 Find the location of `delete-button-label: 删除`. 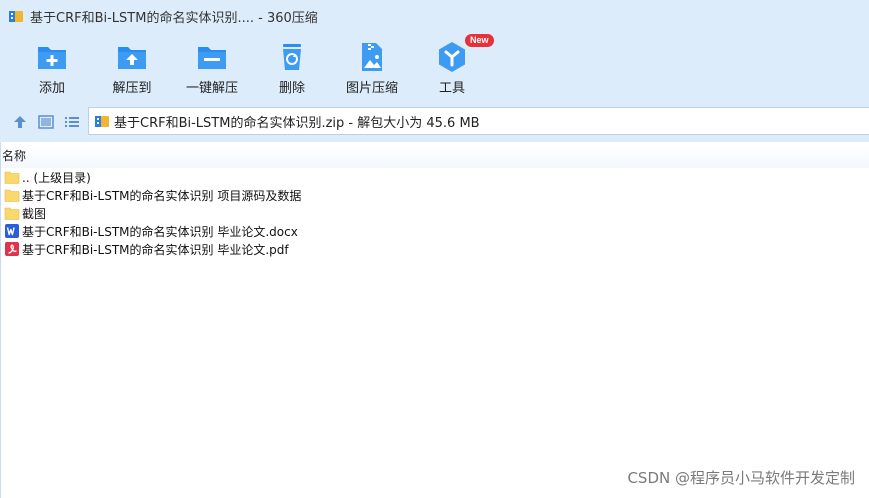

delete-button-label: 删除 is located at coordinates (291, 88).